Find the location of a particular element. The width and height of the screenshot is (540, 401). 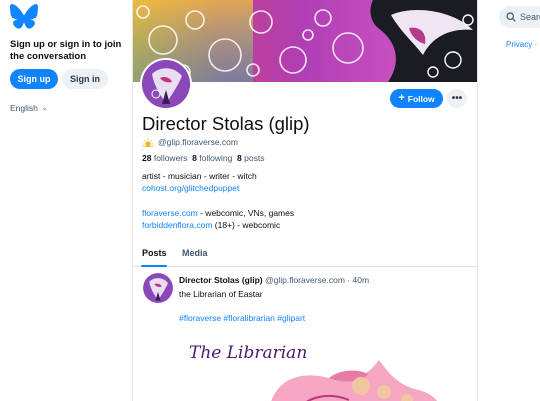

post-time: 40m is located at coordinates (361, 280).